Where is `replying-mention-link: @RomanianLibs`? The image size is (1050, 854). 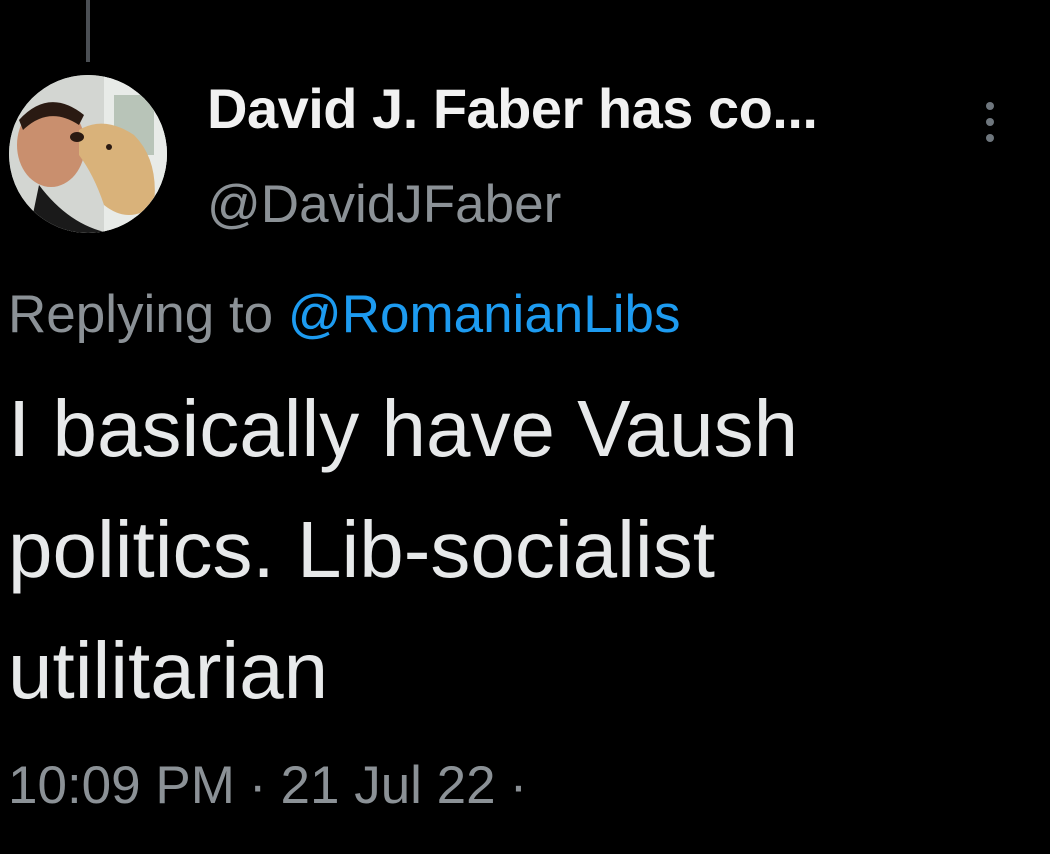 replying-mention-link: @RomanianLibs is located at coordinates (484, 314).